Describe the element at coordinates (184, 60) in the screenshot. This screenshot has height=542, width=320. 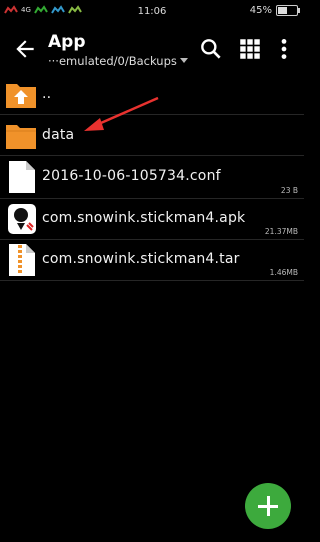
I see `chevron-down-icon` at that location.